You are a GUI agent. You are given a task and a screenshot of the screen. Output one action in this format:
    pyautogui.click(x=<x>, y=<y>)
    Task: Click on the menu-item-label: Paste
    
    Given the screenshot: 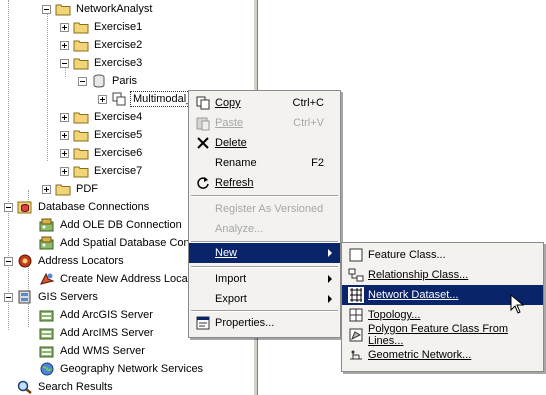 What is the action you would take?
    pyautogui.click(x=229, y=123)
    